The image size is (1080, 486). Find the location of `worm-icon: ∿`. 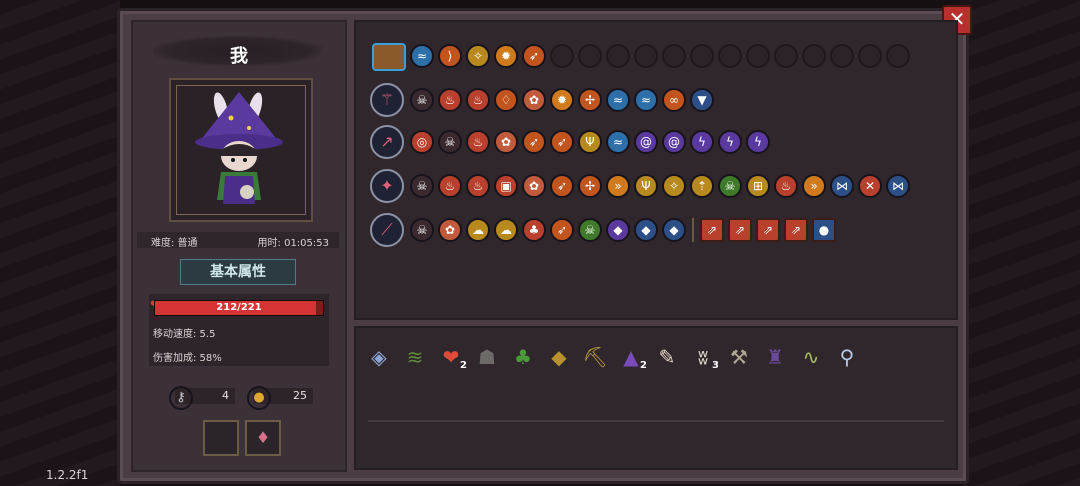

worm-icon: ∿ is located at coordinates (811, 357).